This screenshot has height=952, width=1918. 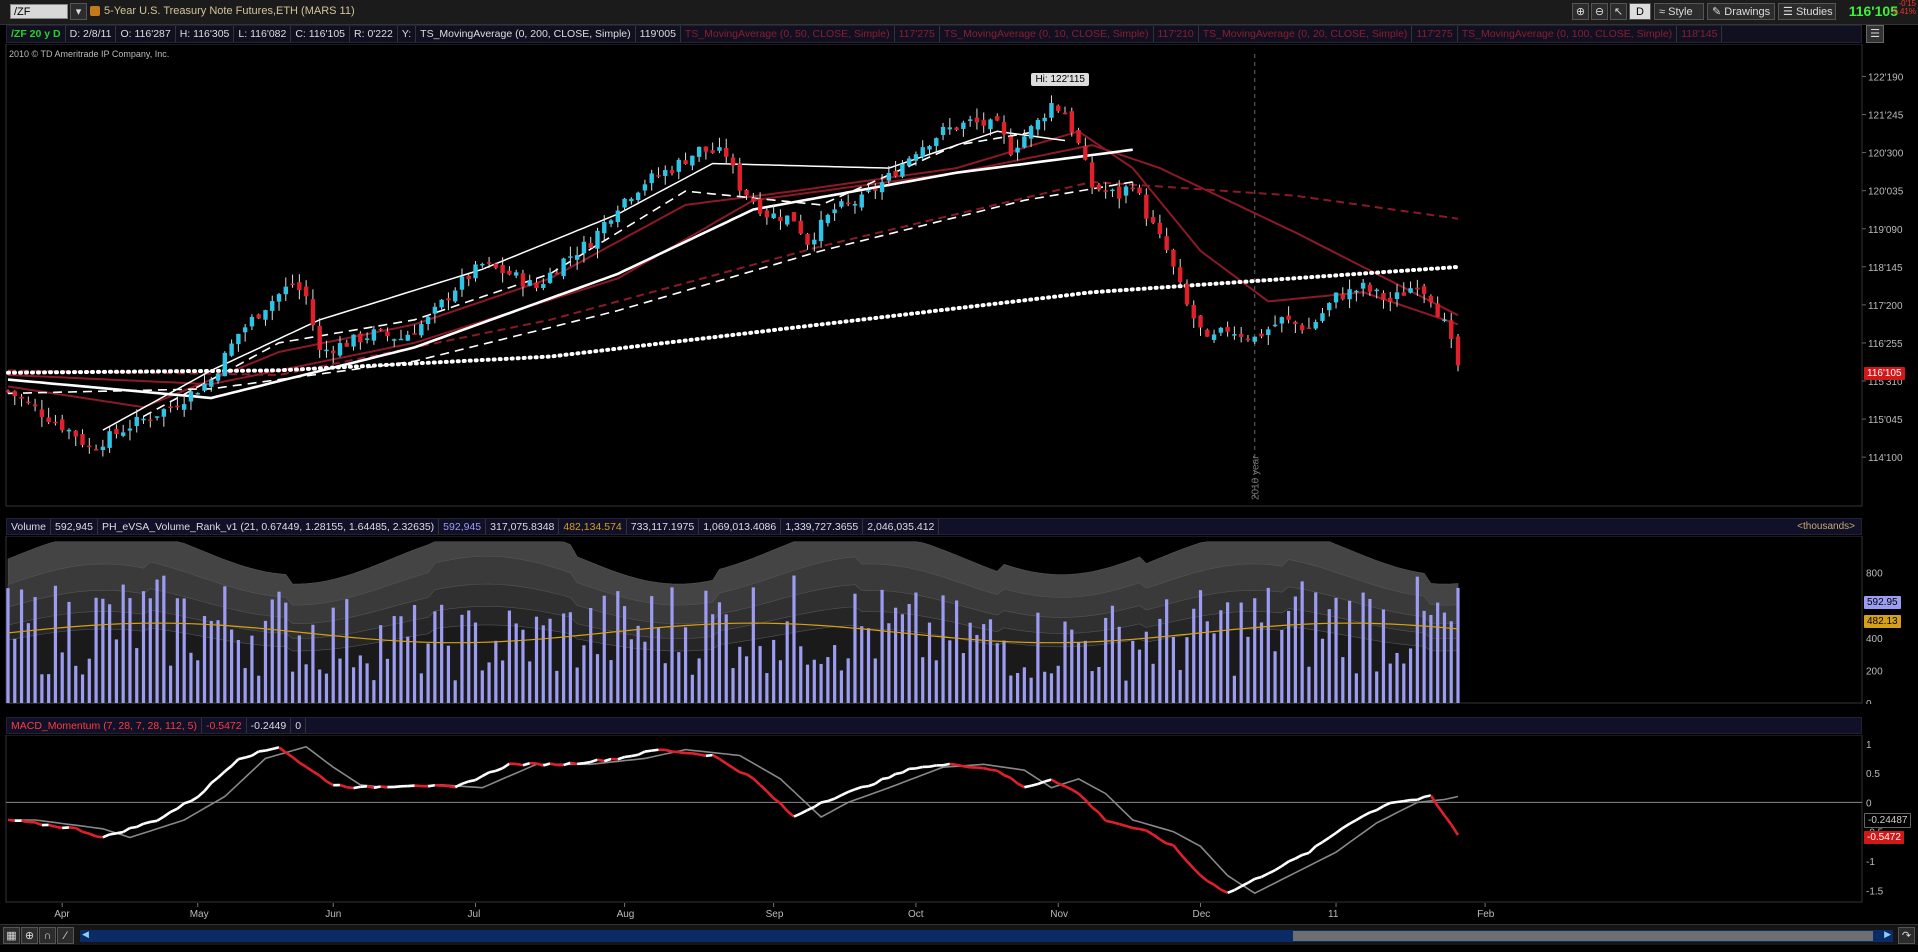 I want to click on symbol-period: /ZF 20 y D, so click(x=36, y=34).